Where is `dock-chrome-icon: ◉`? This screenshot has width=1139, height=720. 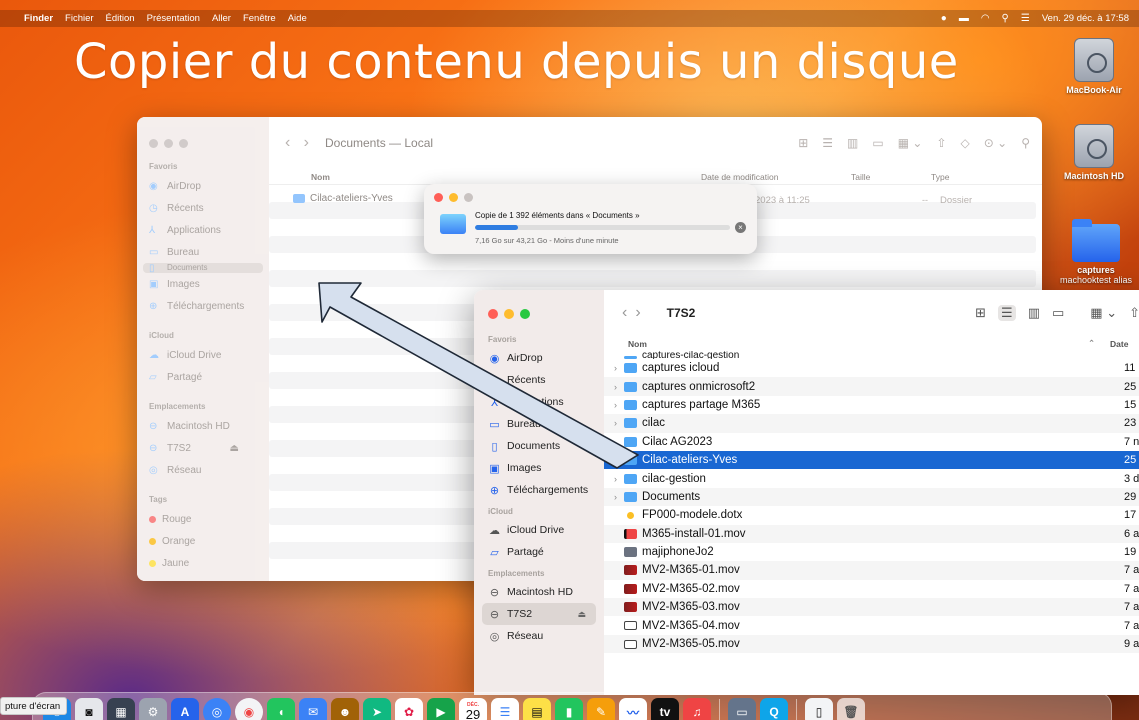
dock-chrome-icon: ◉ is located at coordinates (249, 709).